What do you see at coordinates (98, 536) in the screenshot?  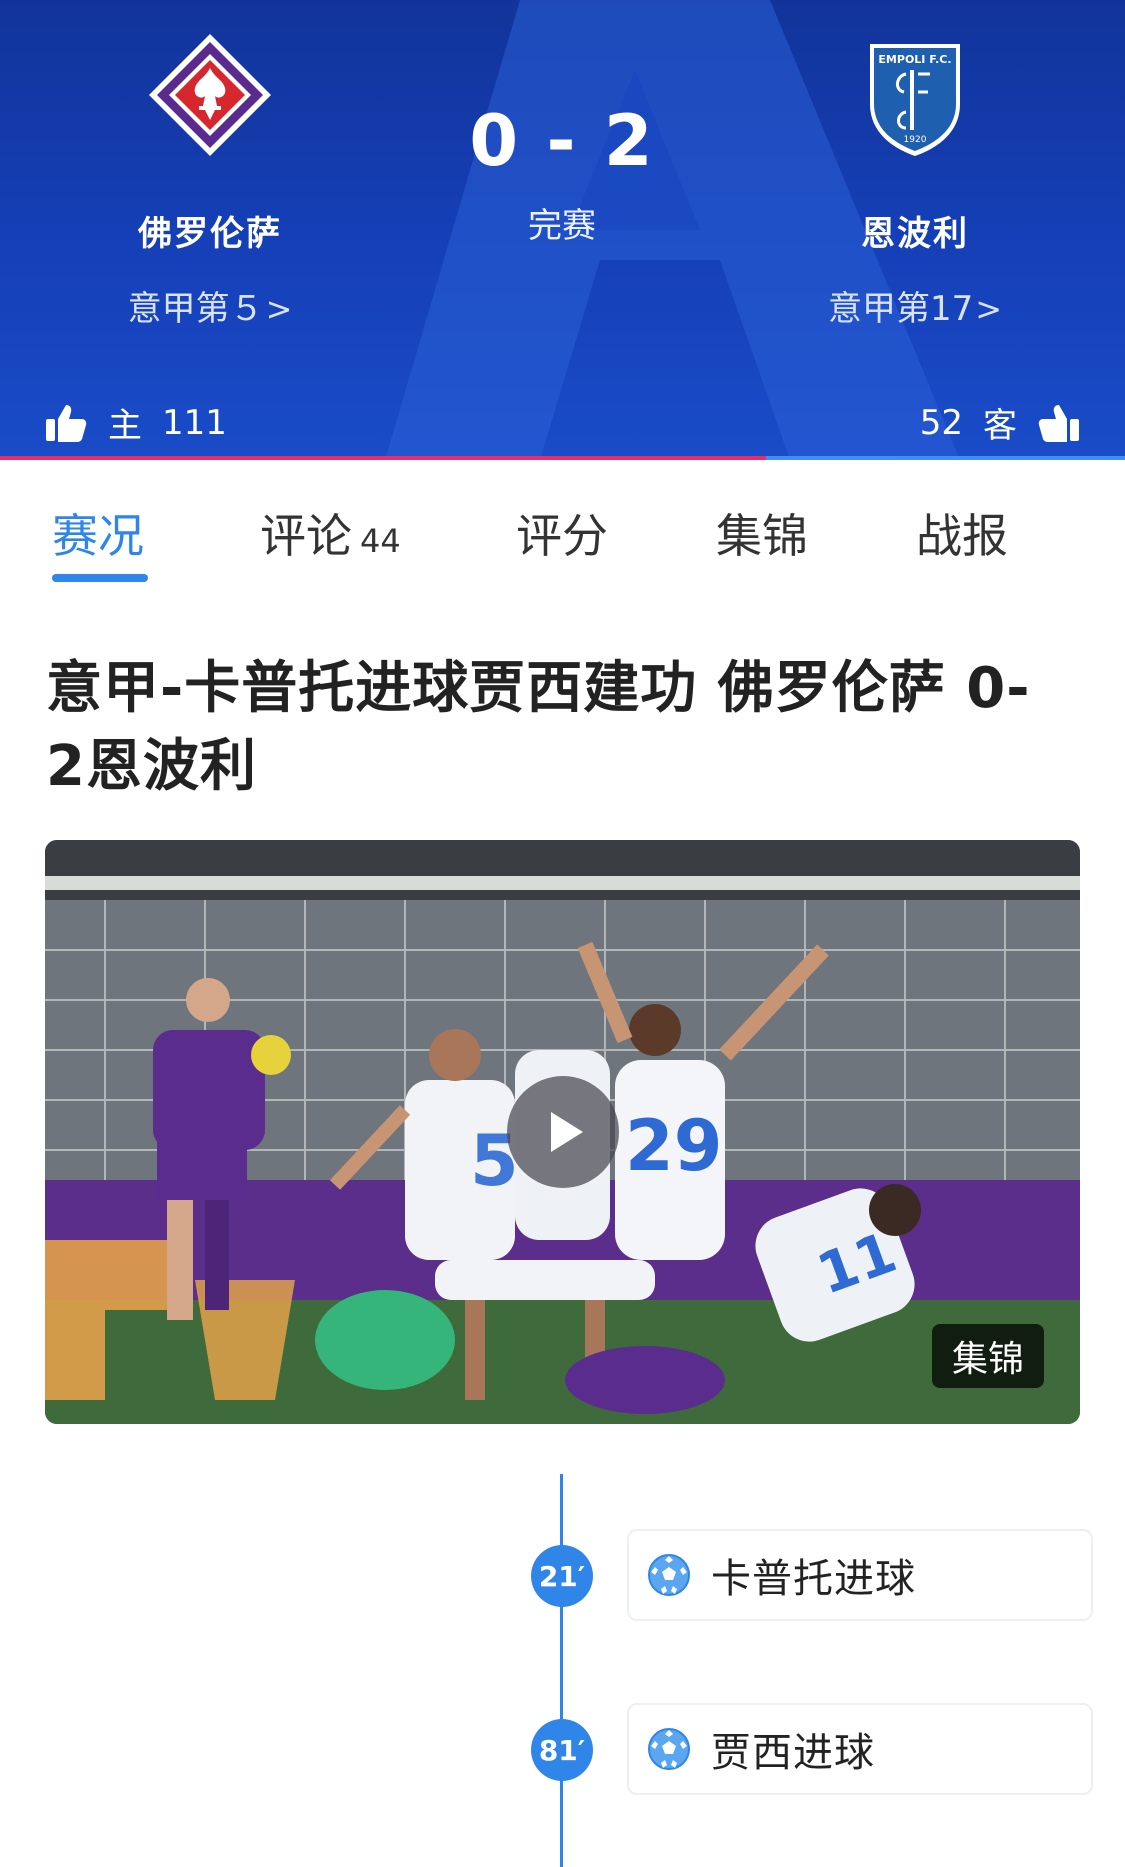 I see `tab-live-label: 赛况` at bounding box center [98, 536].